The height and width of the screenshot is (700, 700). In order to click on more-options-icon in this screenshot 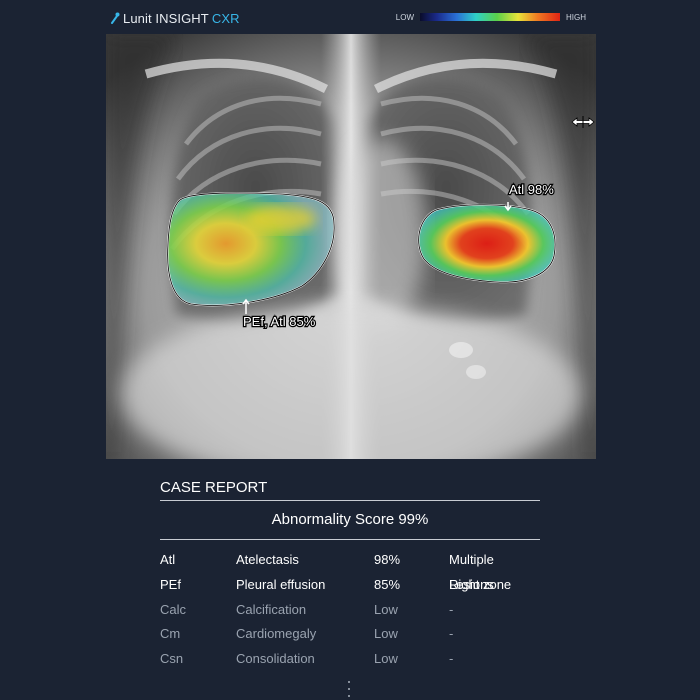, I will do `click(349, 689)`.